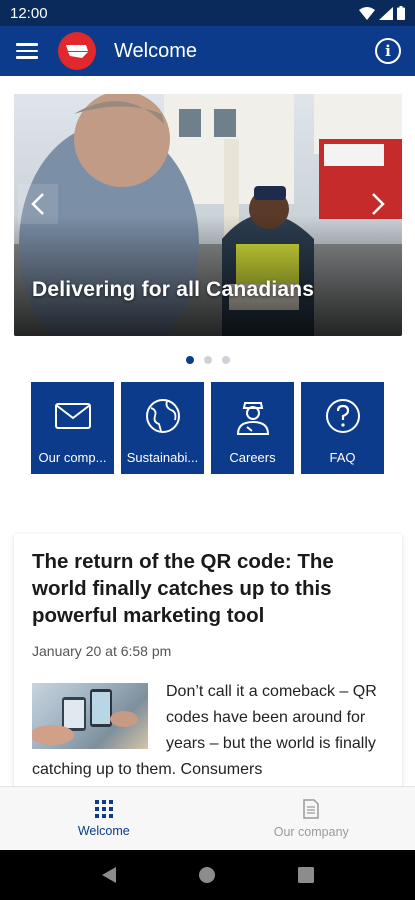 The width and height of the screenshot is (415, 900). What do you see at coordinates (103, 830) in the screenshot?
I see `nav-welcome-label: Welcome` at bounding box center [103, 830].